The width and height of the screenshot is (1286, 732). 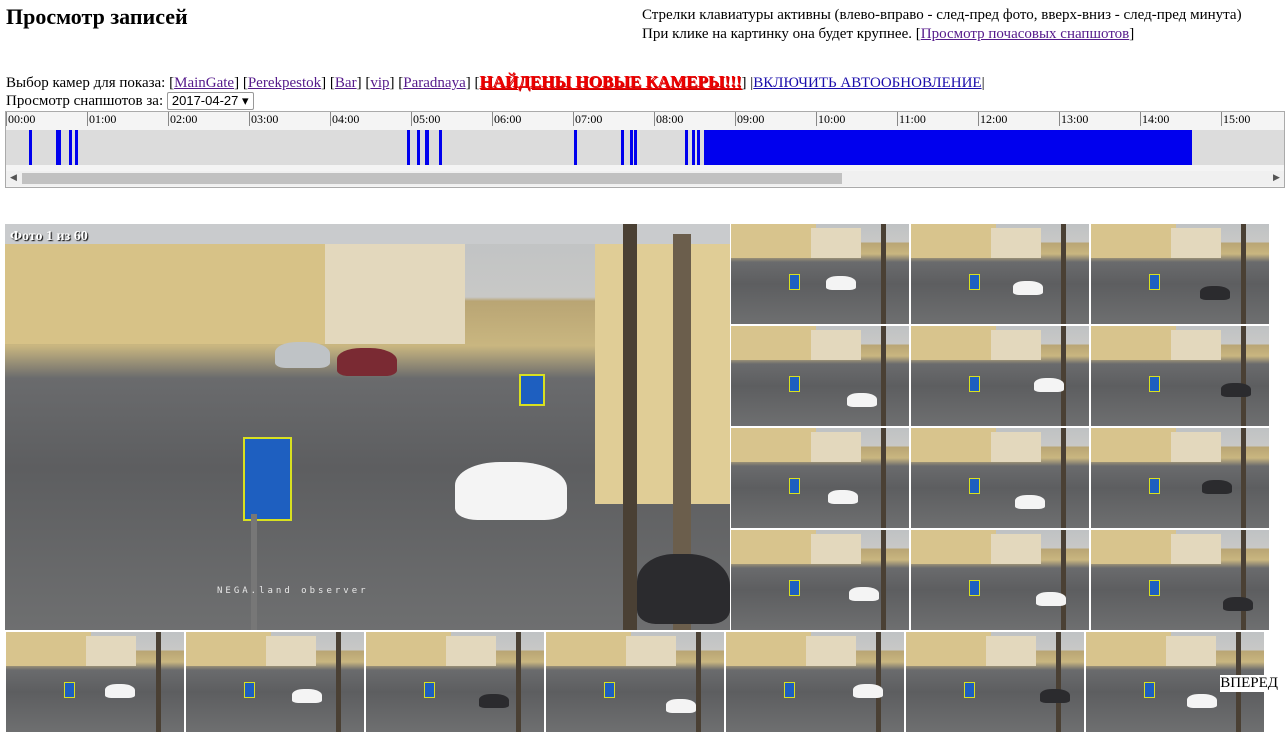 I want to click on watermark: NEGA.land observer, so click(x=293, y=591).